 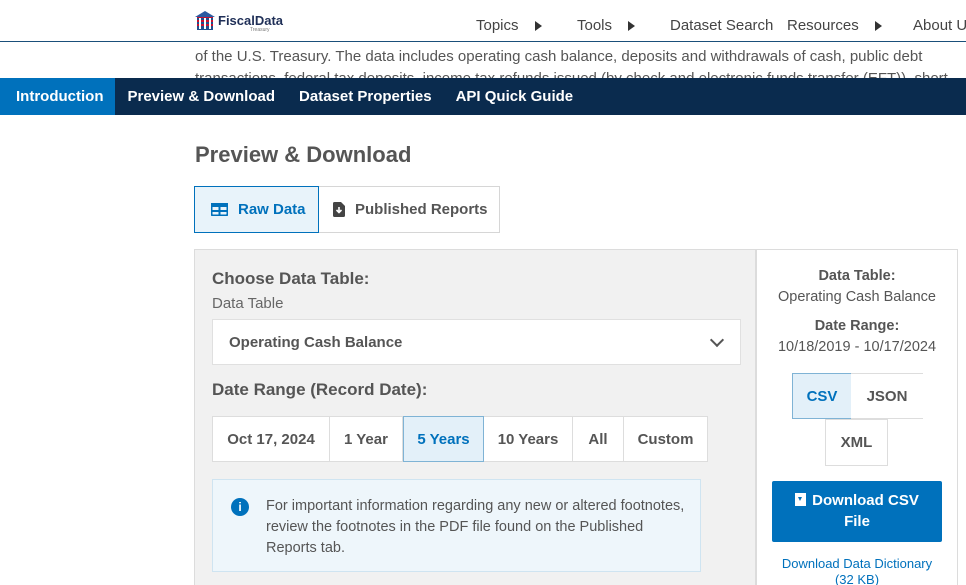 What do you see at coordinates (251, 20) in the screenshot?
I see `logo-text: FiscalData` at bounding box center [251, 20].